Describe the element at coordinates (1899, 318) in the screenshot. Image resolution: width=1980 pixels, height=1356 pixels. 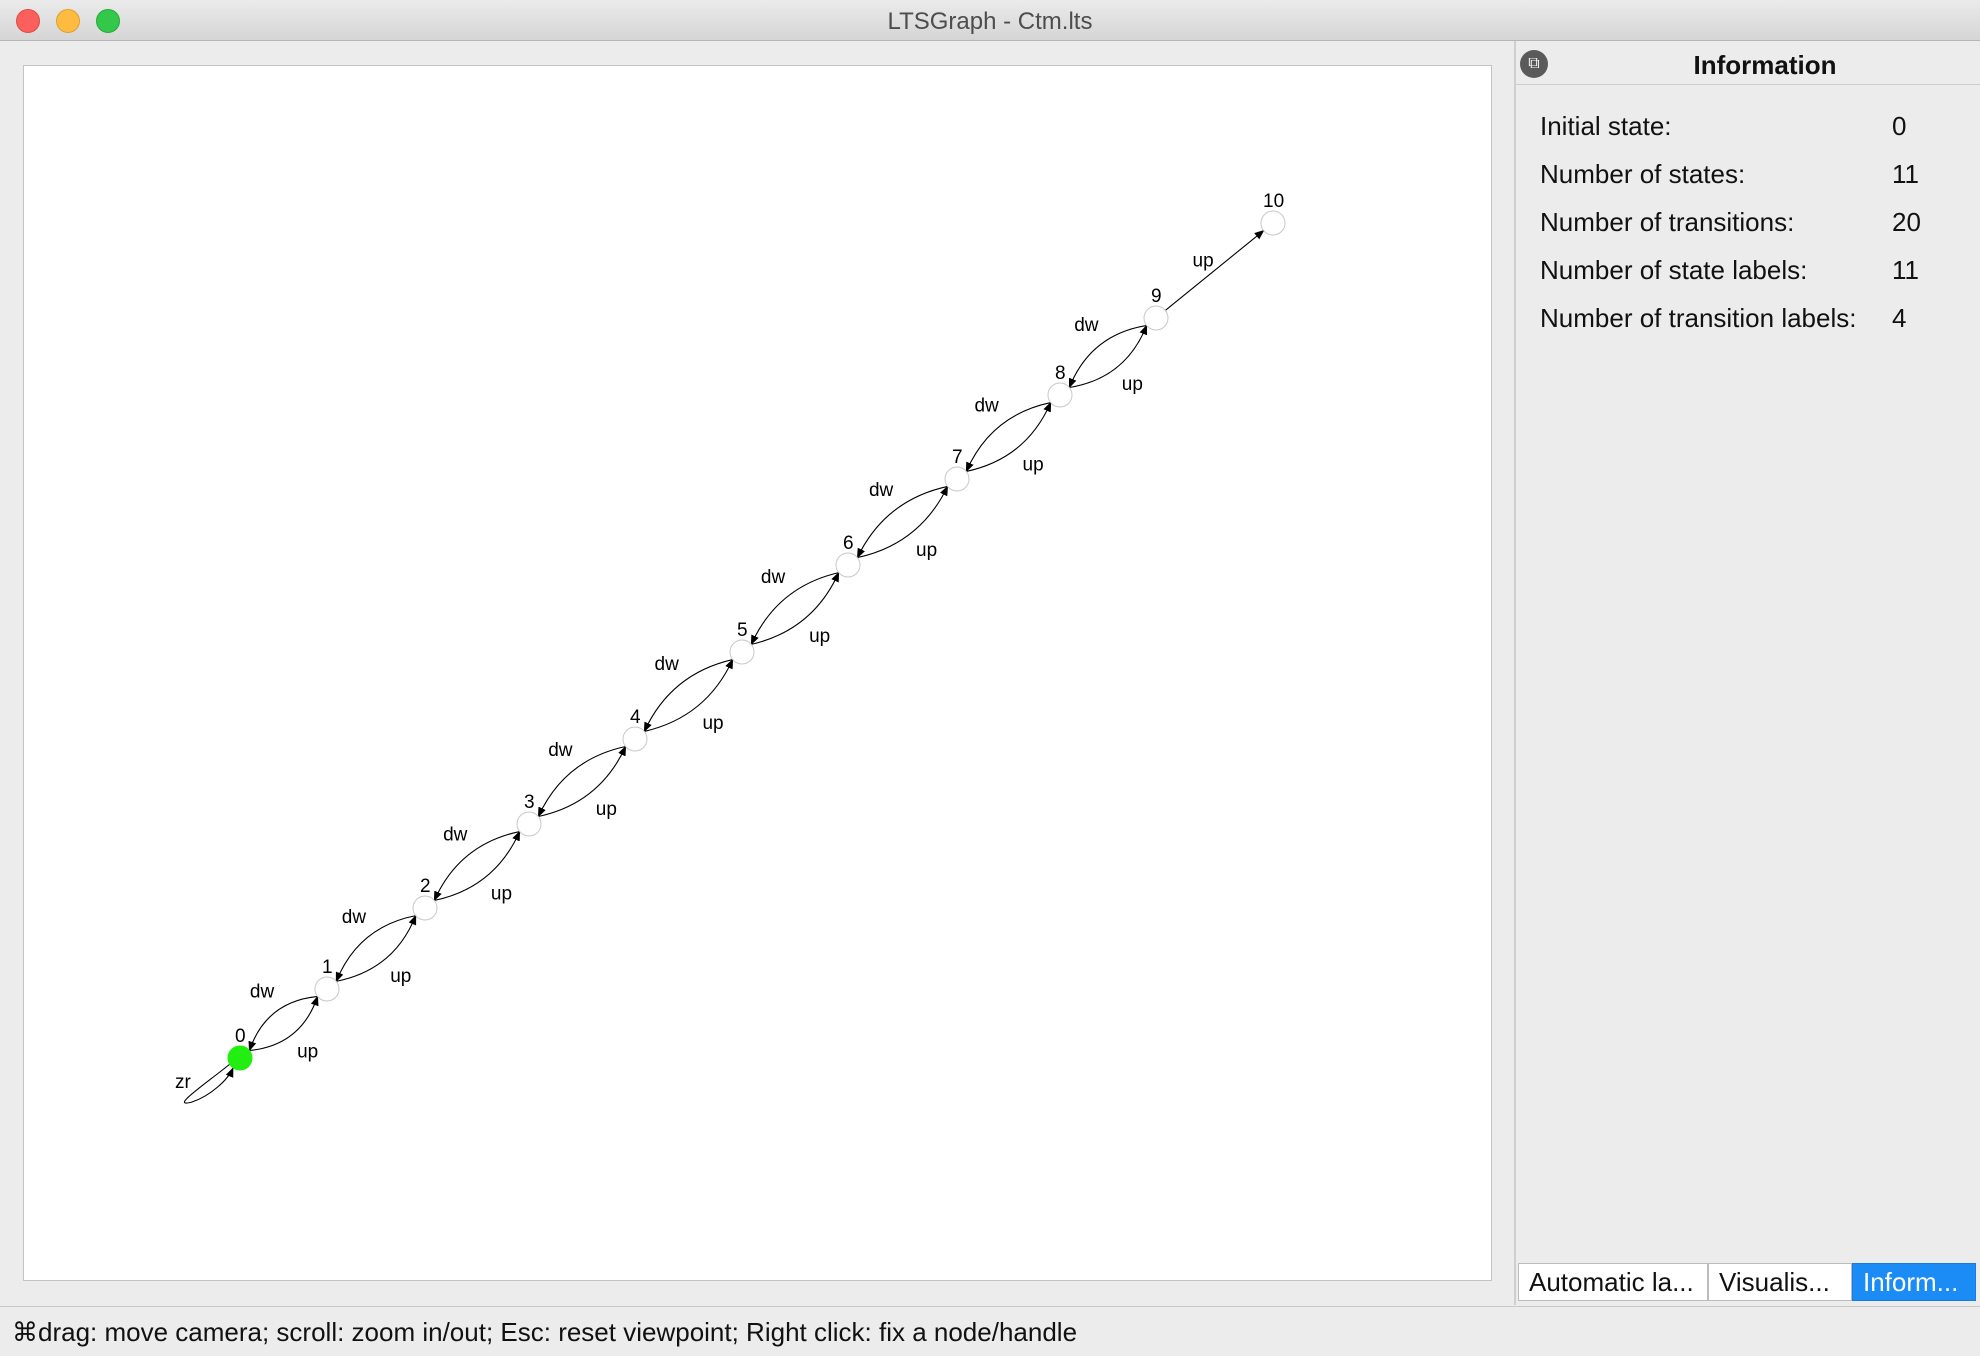
I see `info-value: 4` at that location.